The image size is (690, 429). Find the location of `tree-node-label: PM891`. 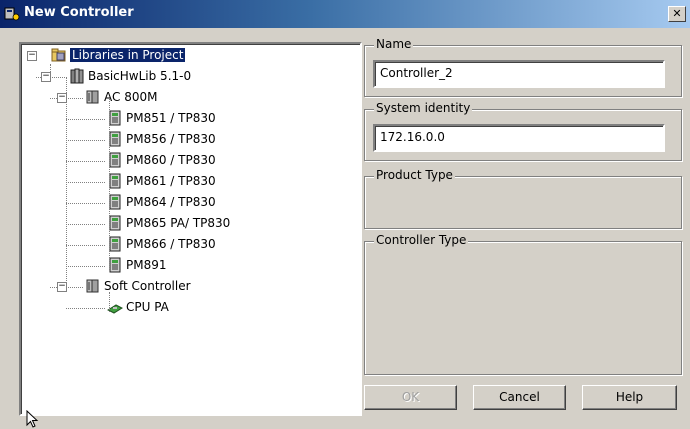

tree-node-label: PM891 is located at coordinates (146, 265).